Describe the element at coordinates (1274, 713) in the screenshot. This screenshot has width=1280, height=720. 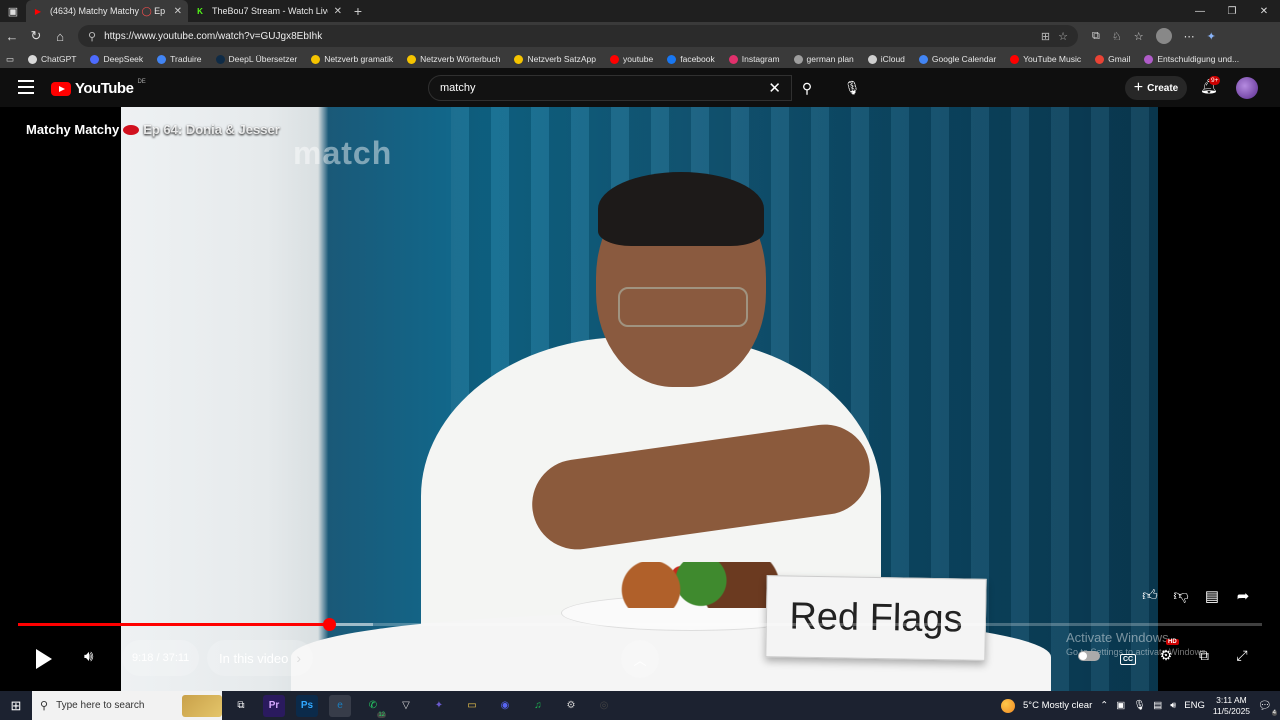
I see `notification-count: 4` at that location.